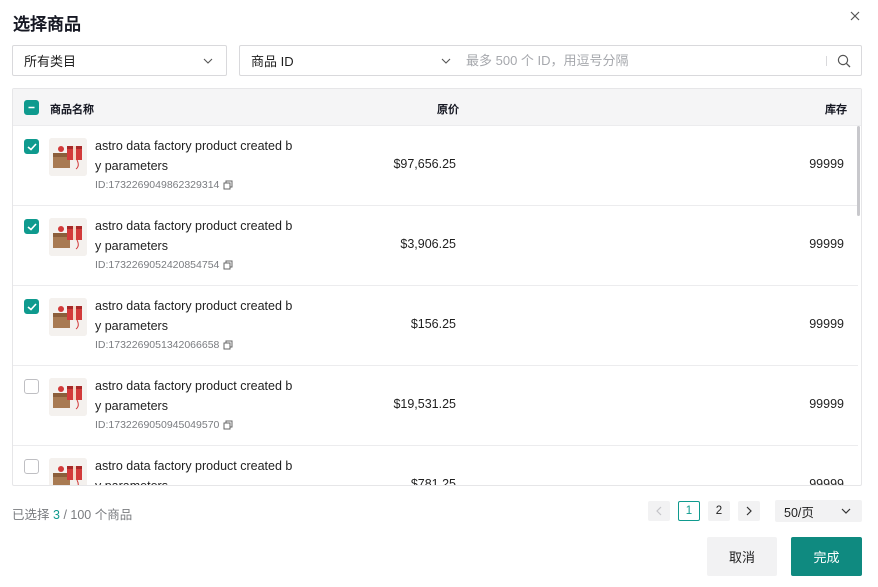  I want to click on selection-summary: 已选择 3 / 100 个商品, so click(72, 513).